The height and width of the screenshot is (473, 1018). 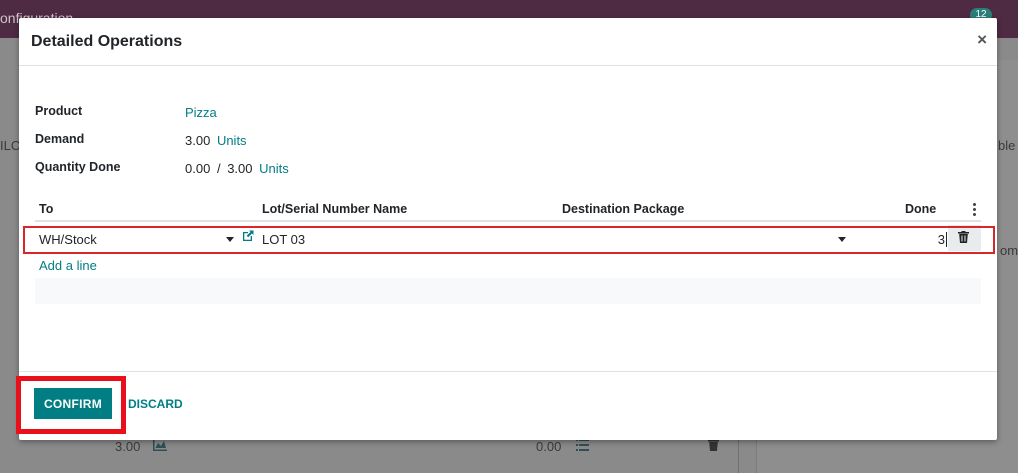 I want to click on quantity-done-label: Quantity Done, so click(x=78, y=167).